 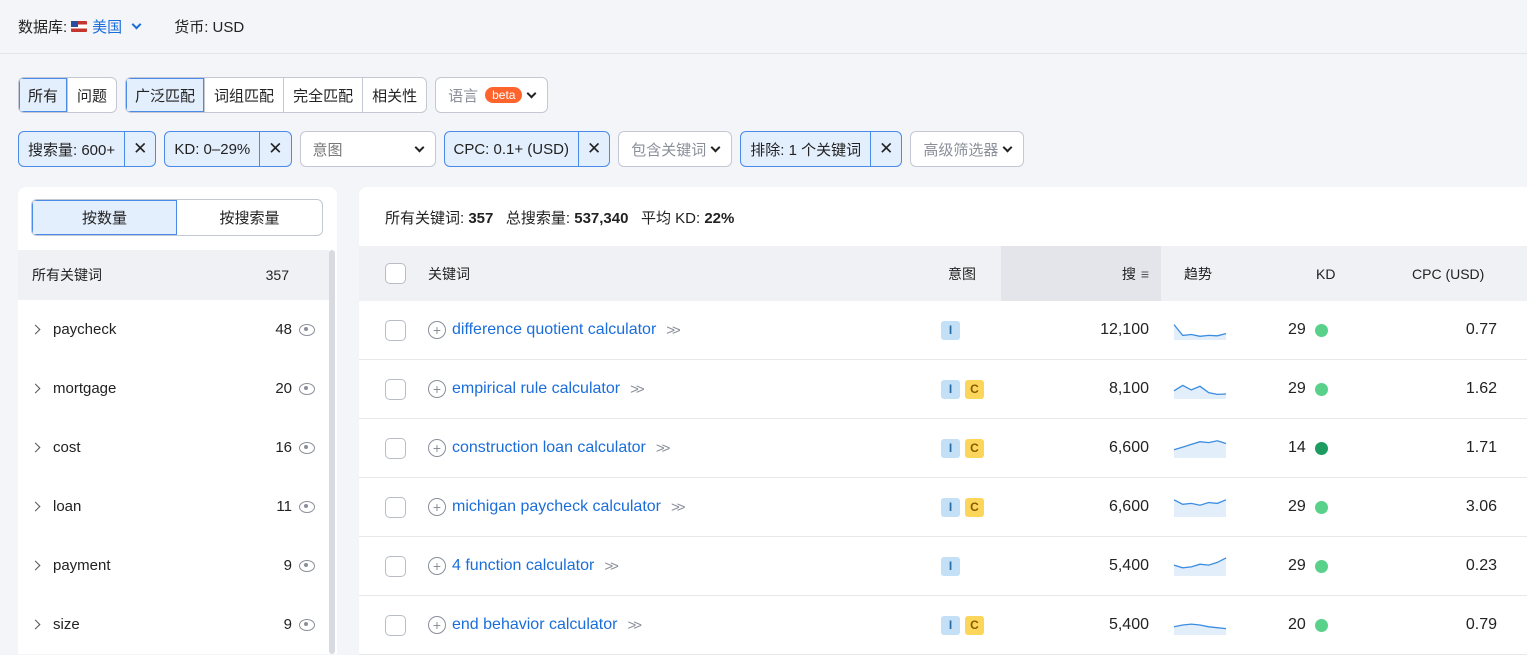 What do you see at coordinates (943, 625) in the screenshot?
I see `table-row: + end behavior calculator >> I C 5,400 20 0.79` at bounding box center [943, 625].